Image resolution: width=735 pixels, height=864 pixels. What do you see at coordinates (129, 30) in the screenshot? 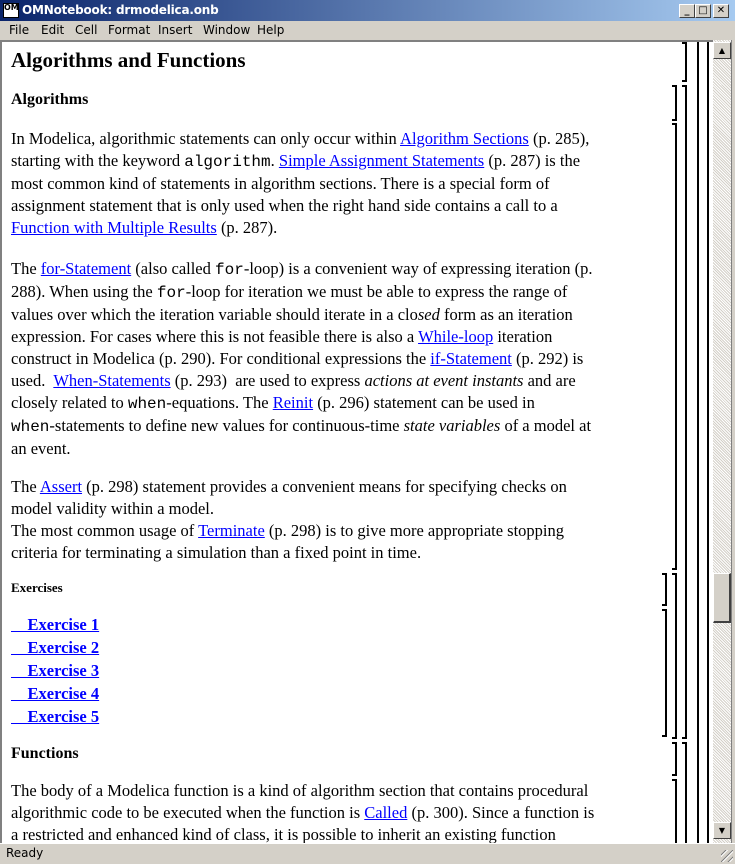
I see `menu-format: Format` at bounding box center [129, 30].